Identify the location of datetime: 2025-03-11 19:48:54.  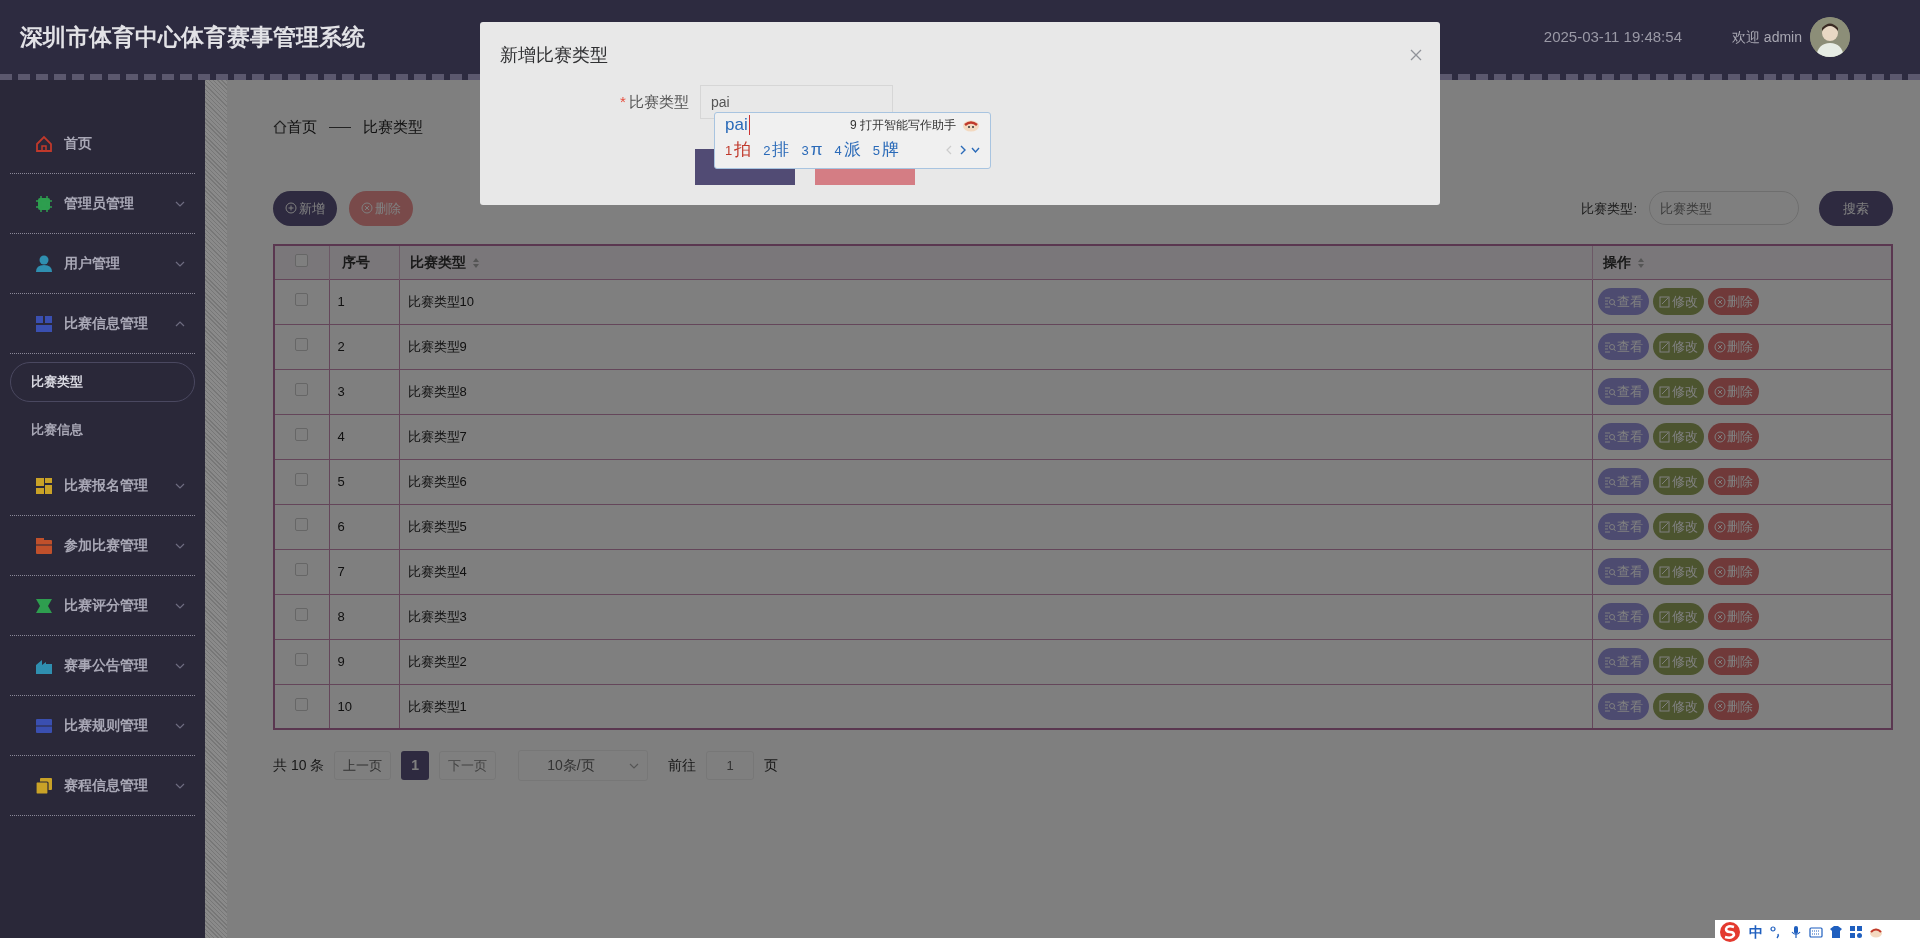
(1612, 36).